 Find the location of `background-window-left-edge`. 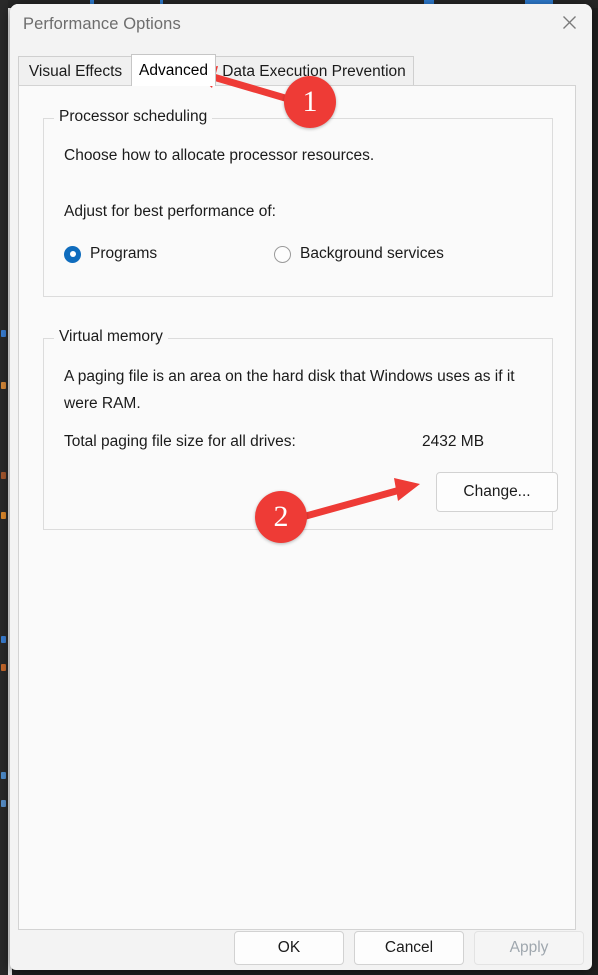

background-window-left-edge is located at coordinates (4, 487).